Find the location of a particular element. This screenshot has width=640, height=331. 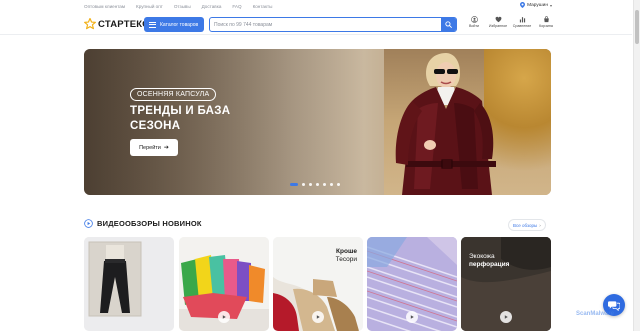

video-card-2-play-button is located at coordinates (224, 317).